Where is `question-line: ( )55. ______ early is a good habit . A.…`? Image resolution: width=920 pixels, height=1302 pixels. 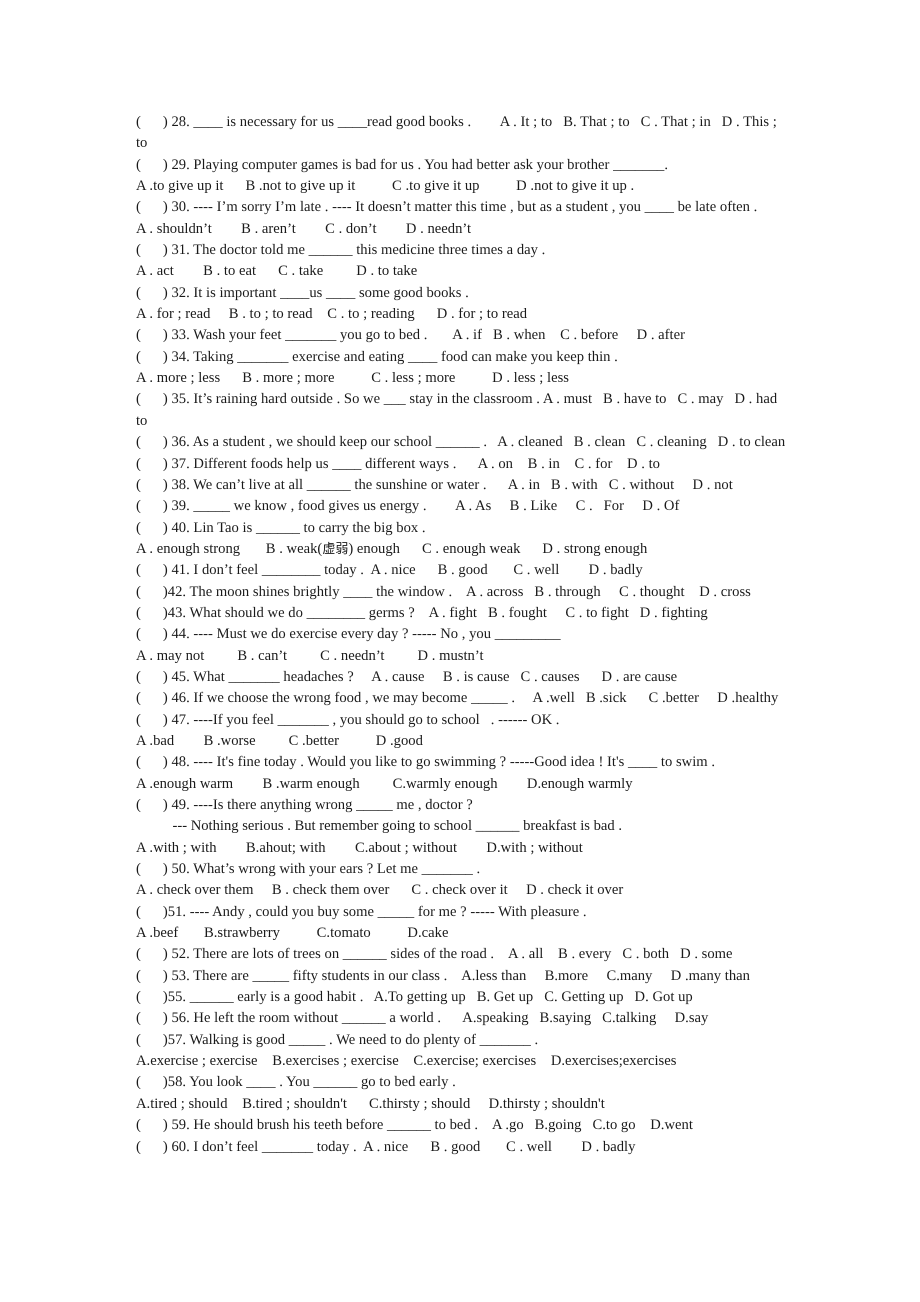
question-line: ( )55. ______ early is a good habit . A.… is located at coordinates (414, 997).